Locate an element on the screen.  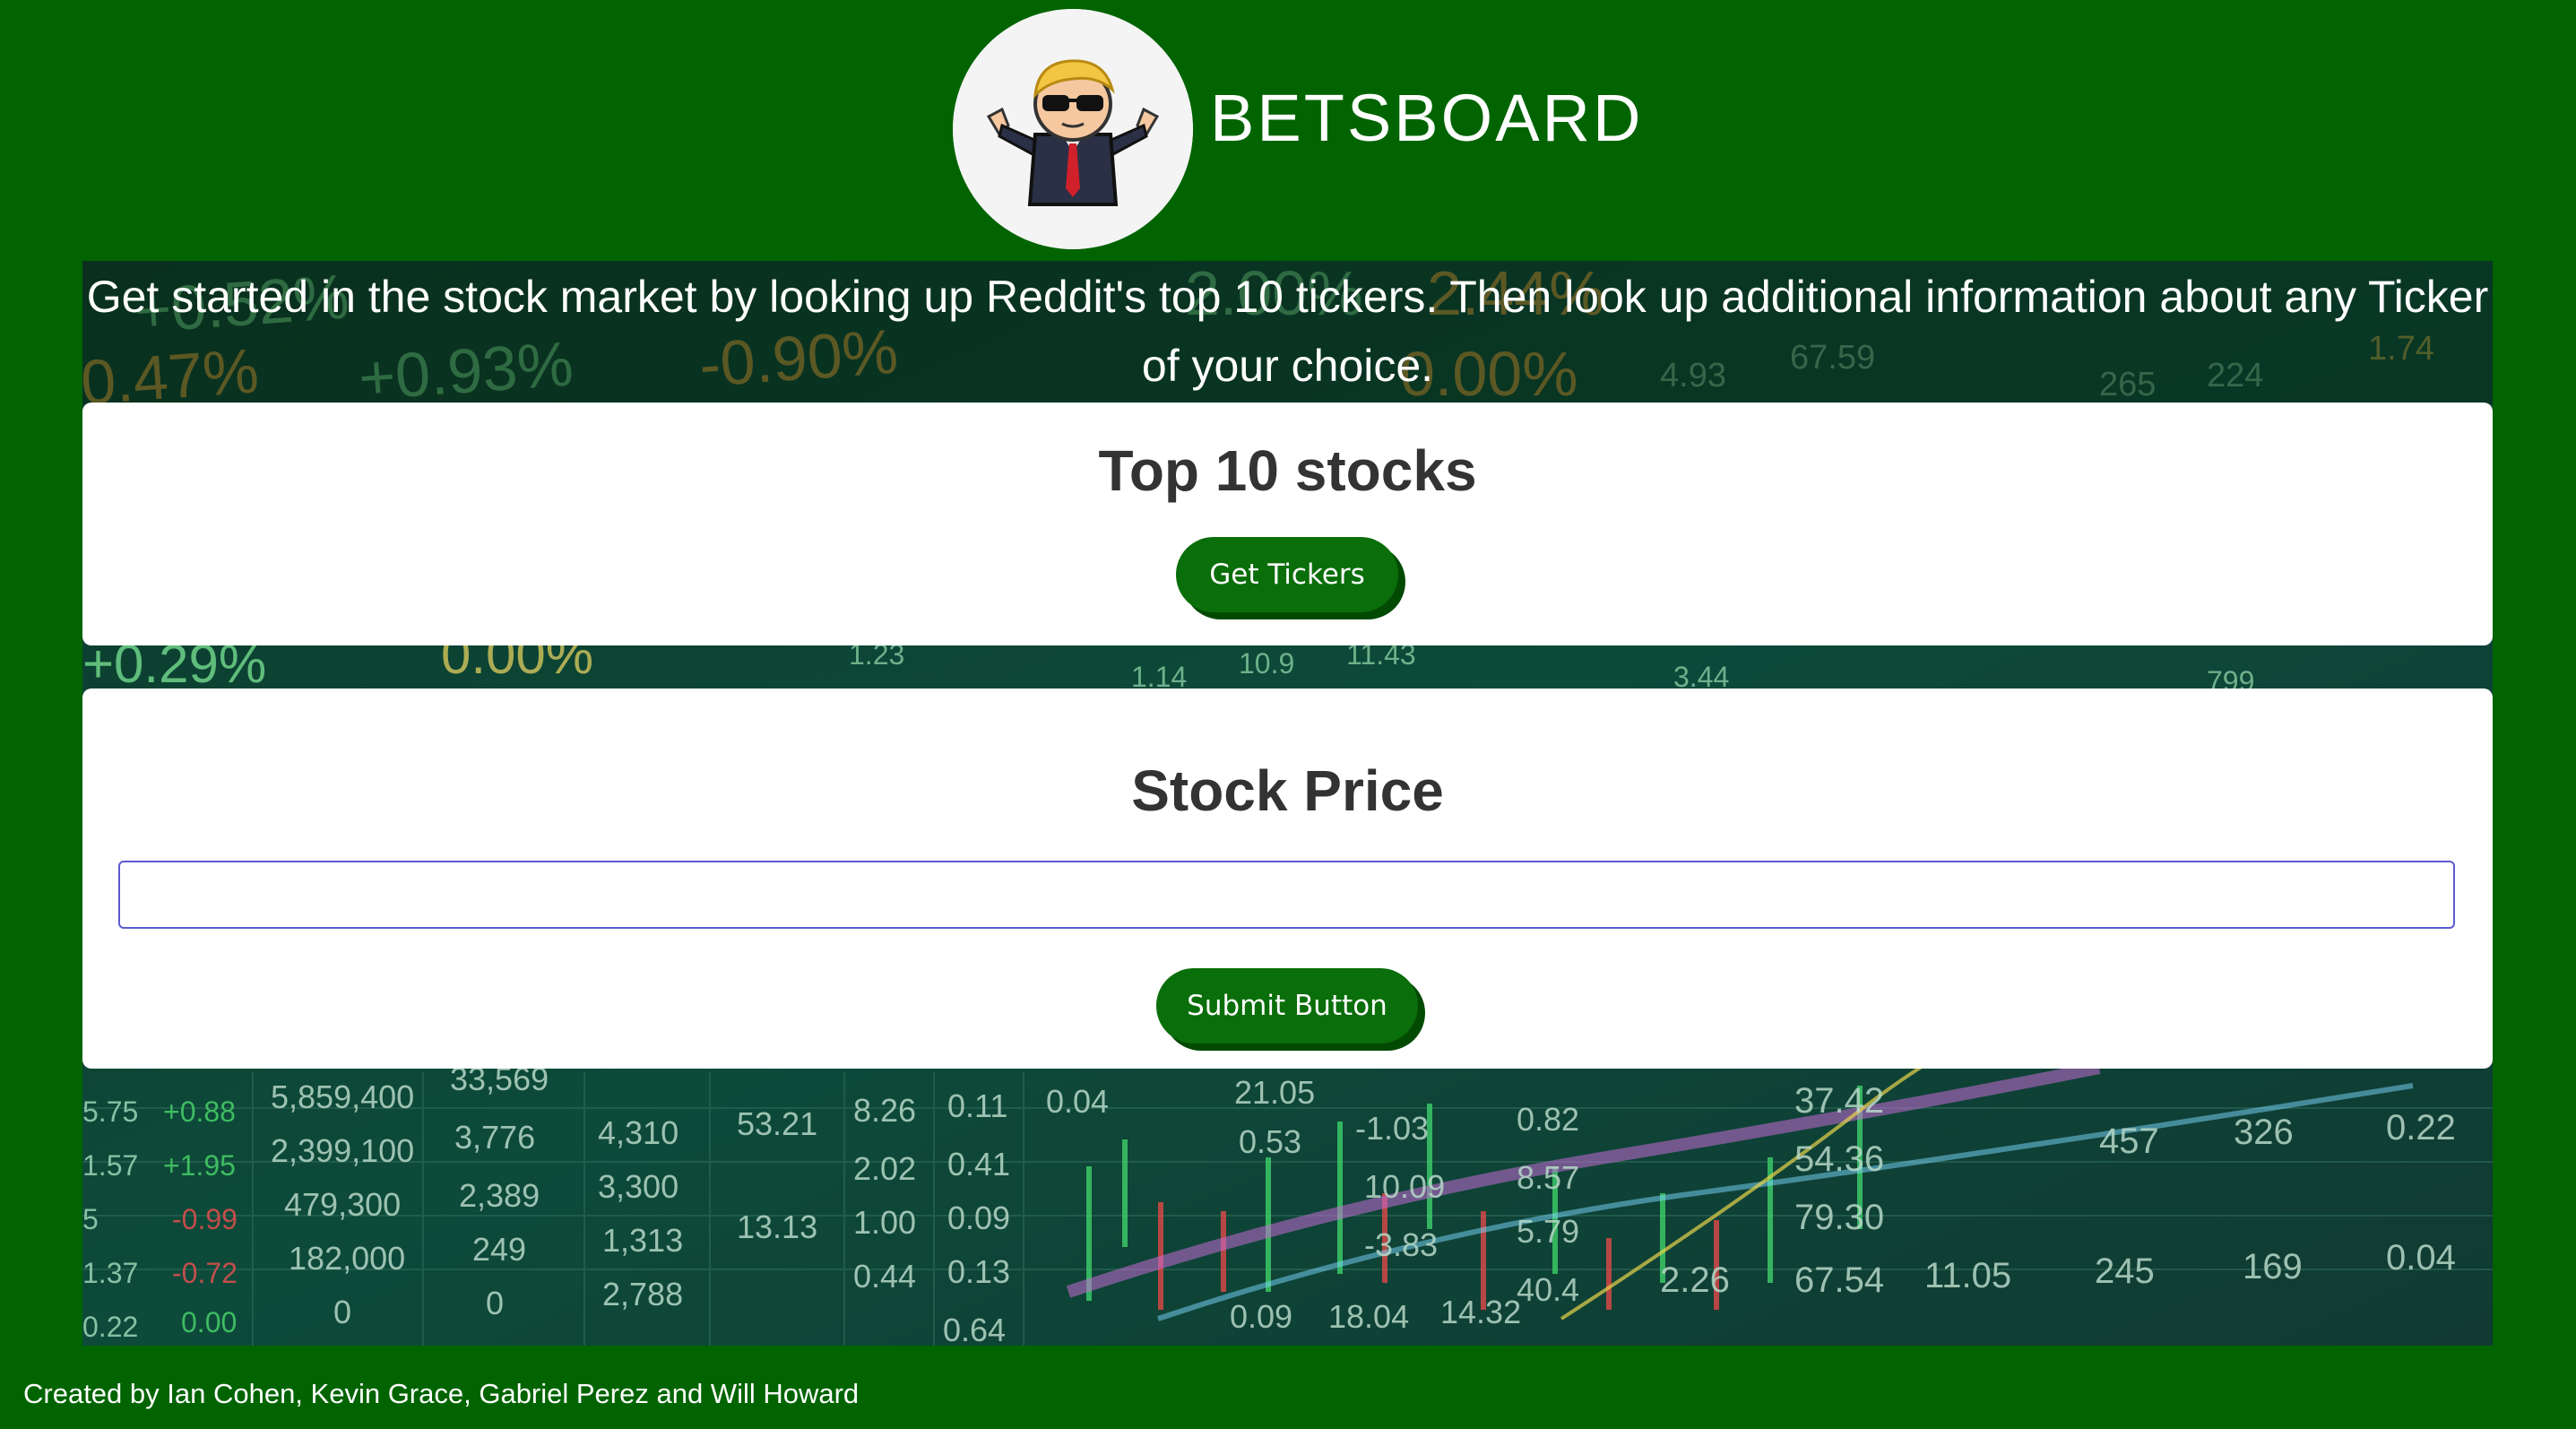
svg-text: 79.30 is located at coordinates (1839, 1217).